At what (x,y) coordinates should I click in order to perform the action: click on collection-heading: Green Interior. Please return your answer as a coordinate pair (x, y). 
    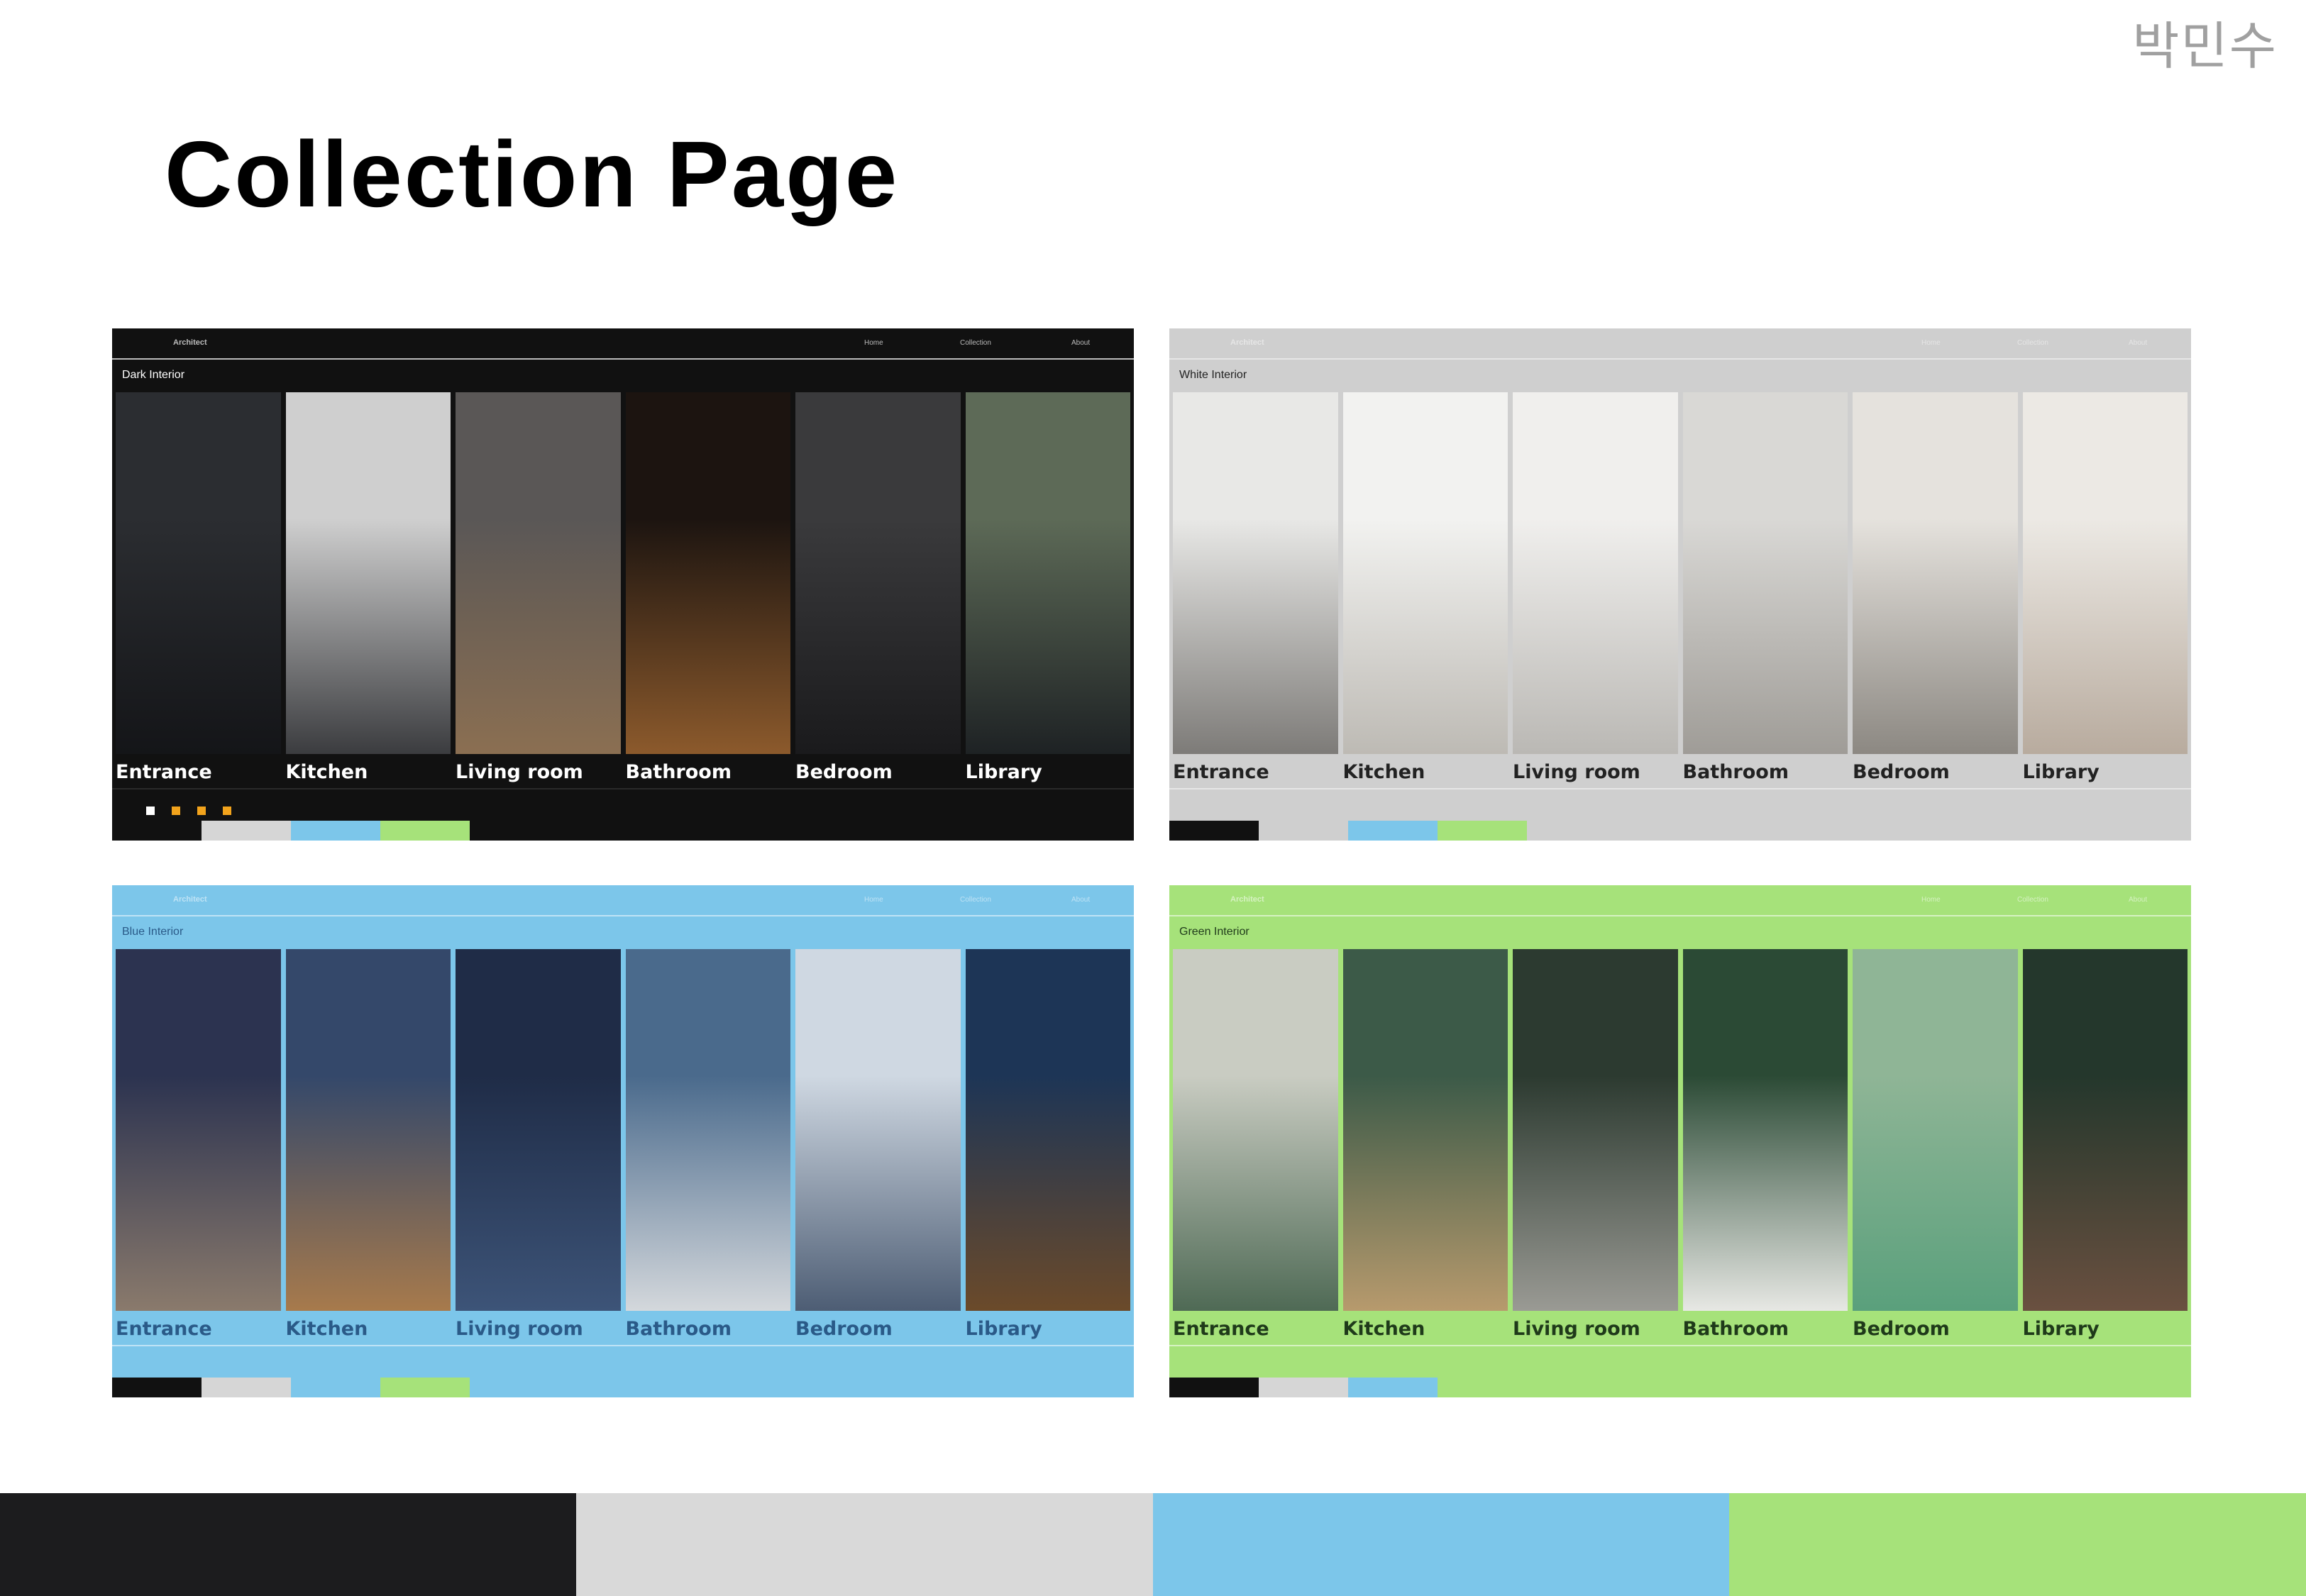
    Looking at the image, I should click on (1214, 932).